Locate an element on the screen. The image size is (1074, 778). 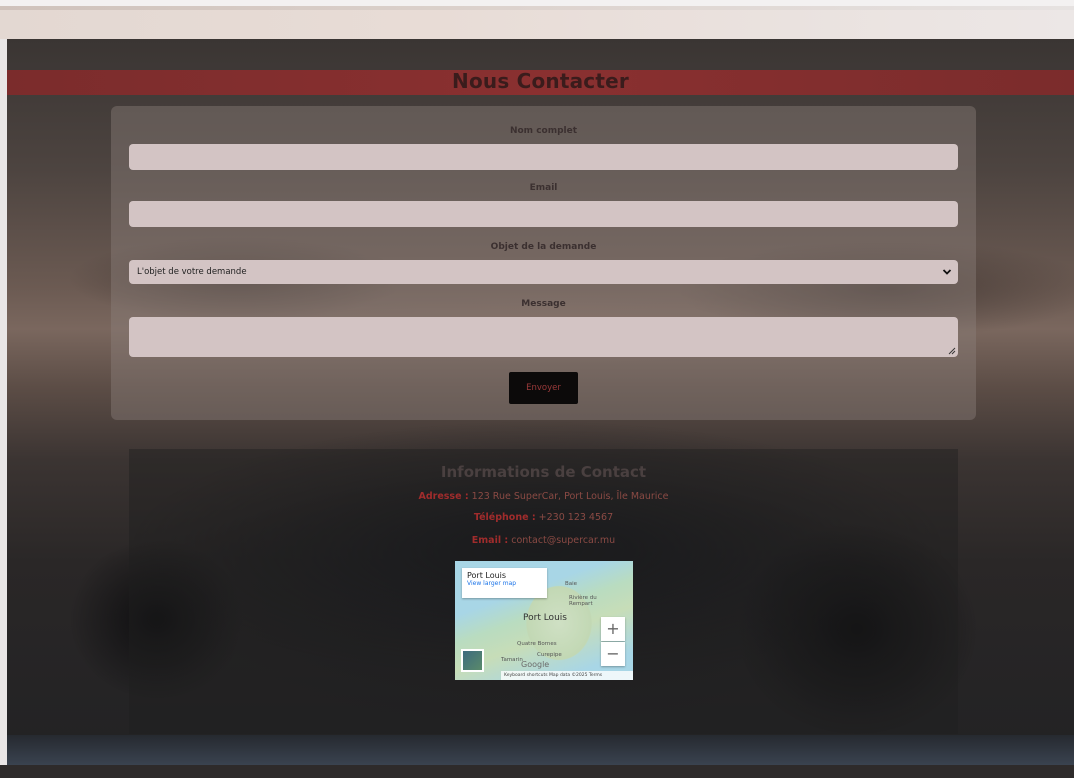
map-place-label: Rivière du Rempart is located at coordinates (583, 601).